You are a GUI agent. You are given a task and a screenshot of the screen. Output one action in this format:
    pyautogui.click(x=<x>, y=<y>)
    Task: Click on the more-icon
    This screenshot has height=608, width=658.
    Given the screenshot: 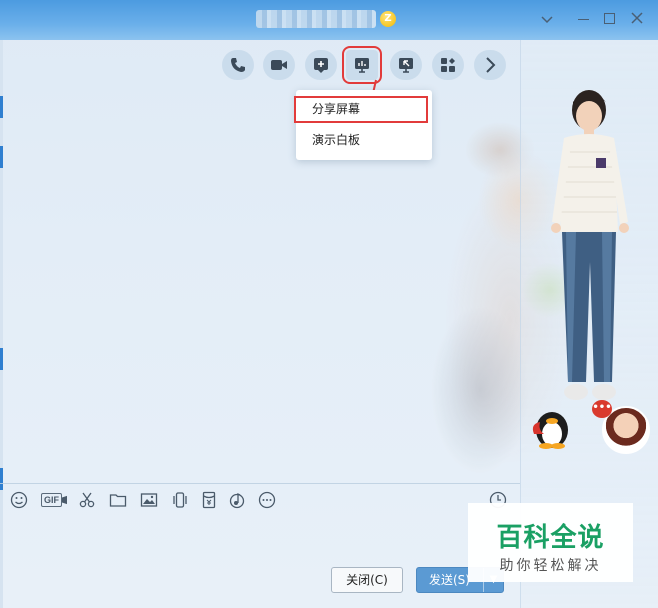 What is the action you would take?
    pyautogui.click(x=267, y=500)
    